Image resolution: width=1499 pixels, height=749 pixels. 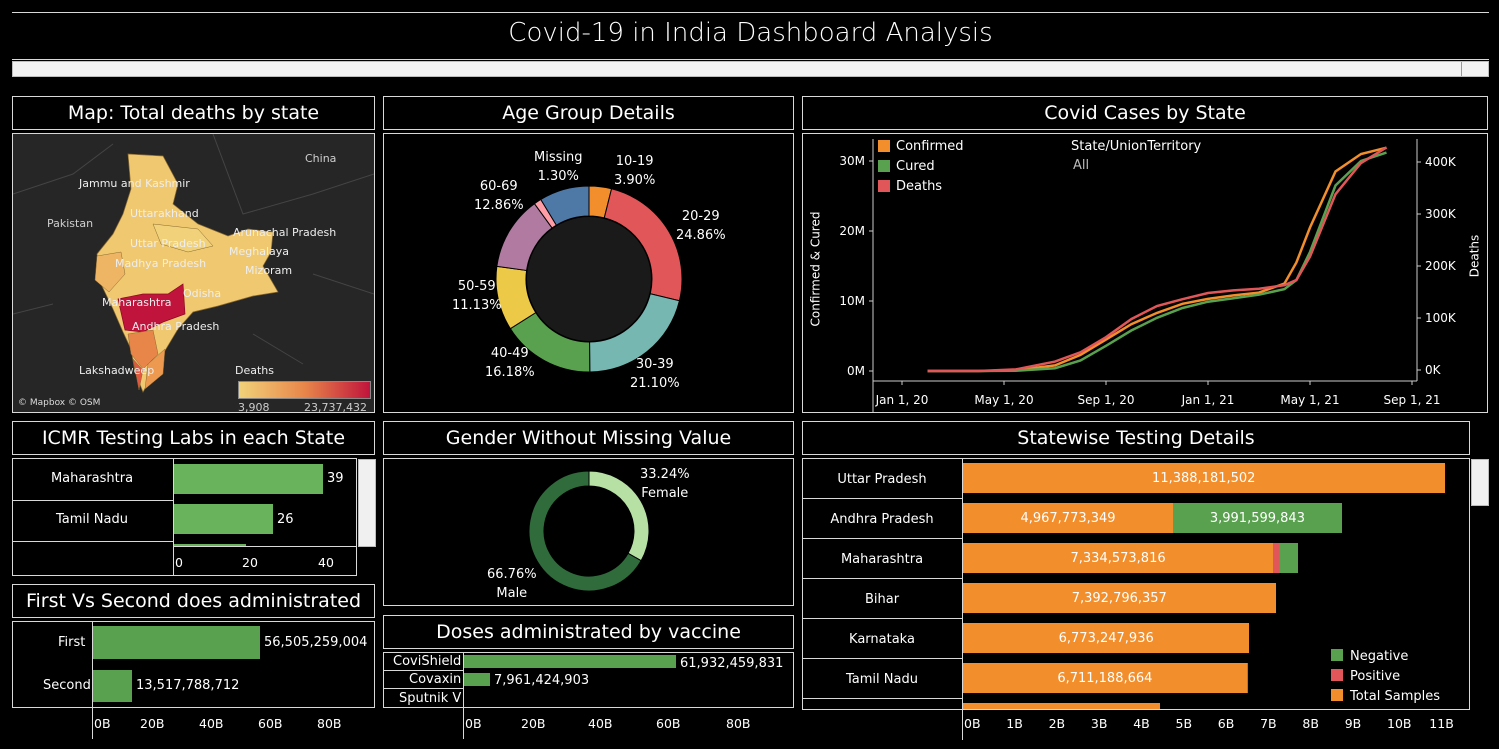 What do you see at coordinates (285, 519) in the screenshot?
I see `icmr-val-tamilnadu: 26` at bounding box center [285, 519].